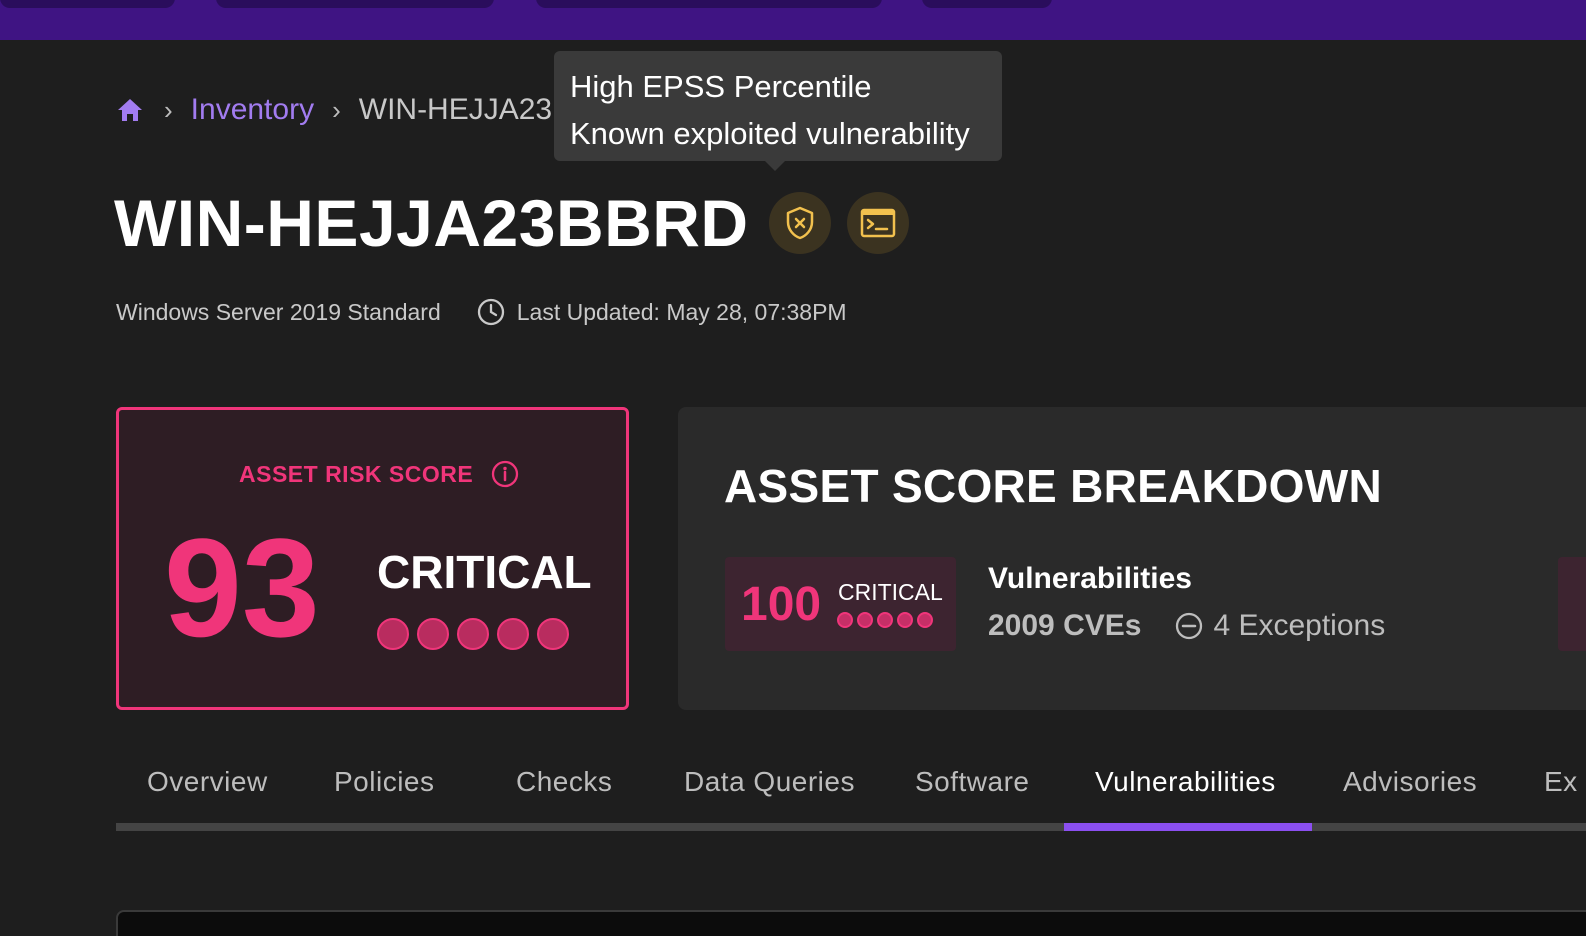 The height and width of the screenshot is (936, 1586). Describe the element at coordinates (455, 109) in the screenshot. I see `breadcrumb-current: WIN-HEJJA23` at that location.